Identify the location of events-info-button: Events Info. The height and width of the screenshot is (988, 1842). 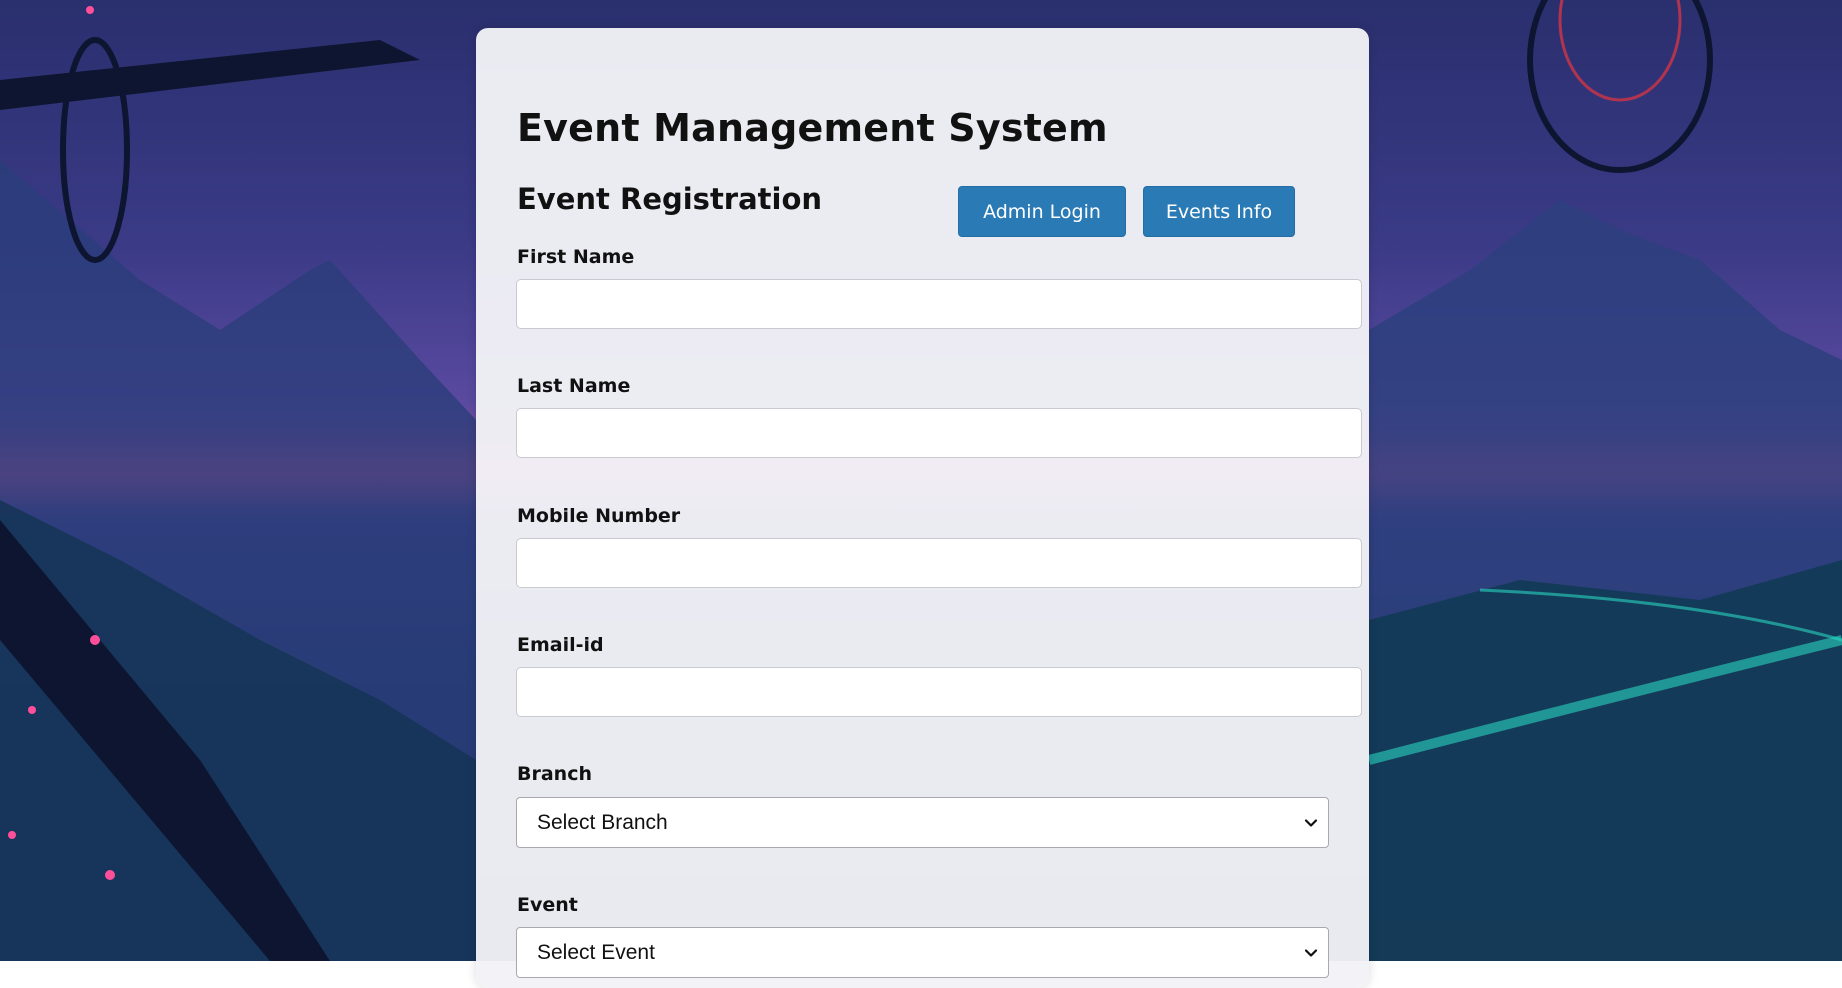
(1219, 211).